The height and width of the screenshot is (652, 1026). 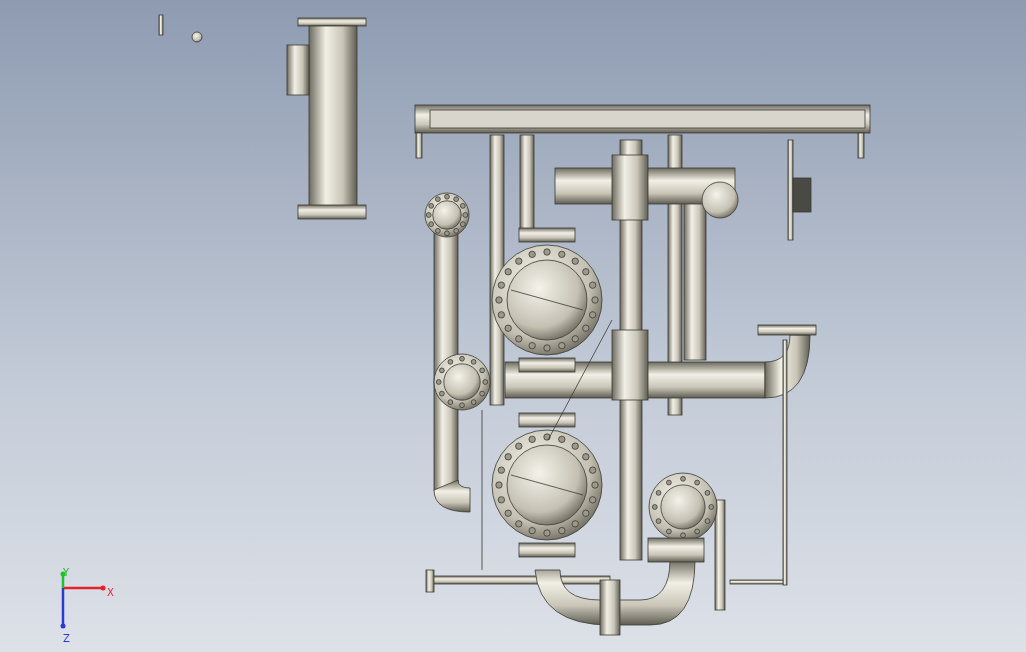 What do you see at coordinates (66, 572) in the screenshot?
I see `axis-label: Y` at bounding box center [66, 572].